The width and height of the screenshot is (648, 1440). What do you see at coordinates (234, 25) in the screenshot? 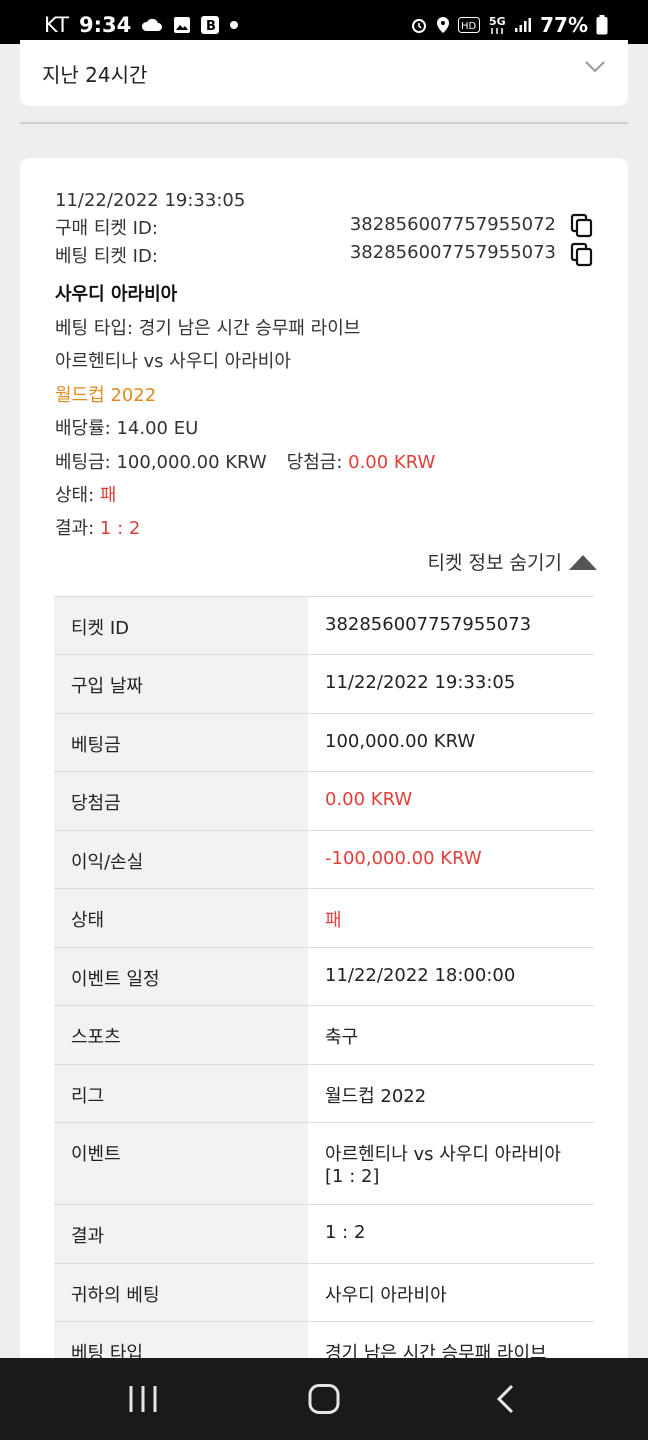
I see `dot-icon` at bounding box center [234, 25].